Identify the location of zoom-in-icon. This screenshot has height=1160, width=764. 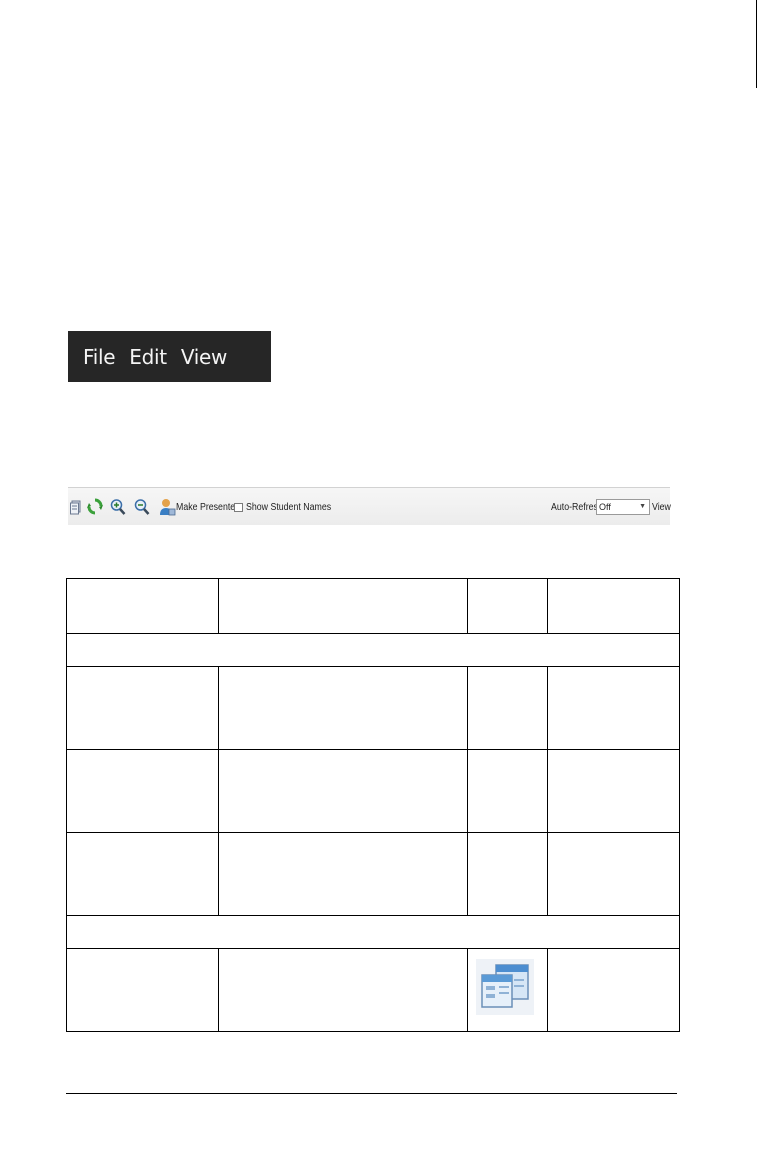
(118, 507).